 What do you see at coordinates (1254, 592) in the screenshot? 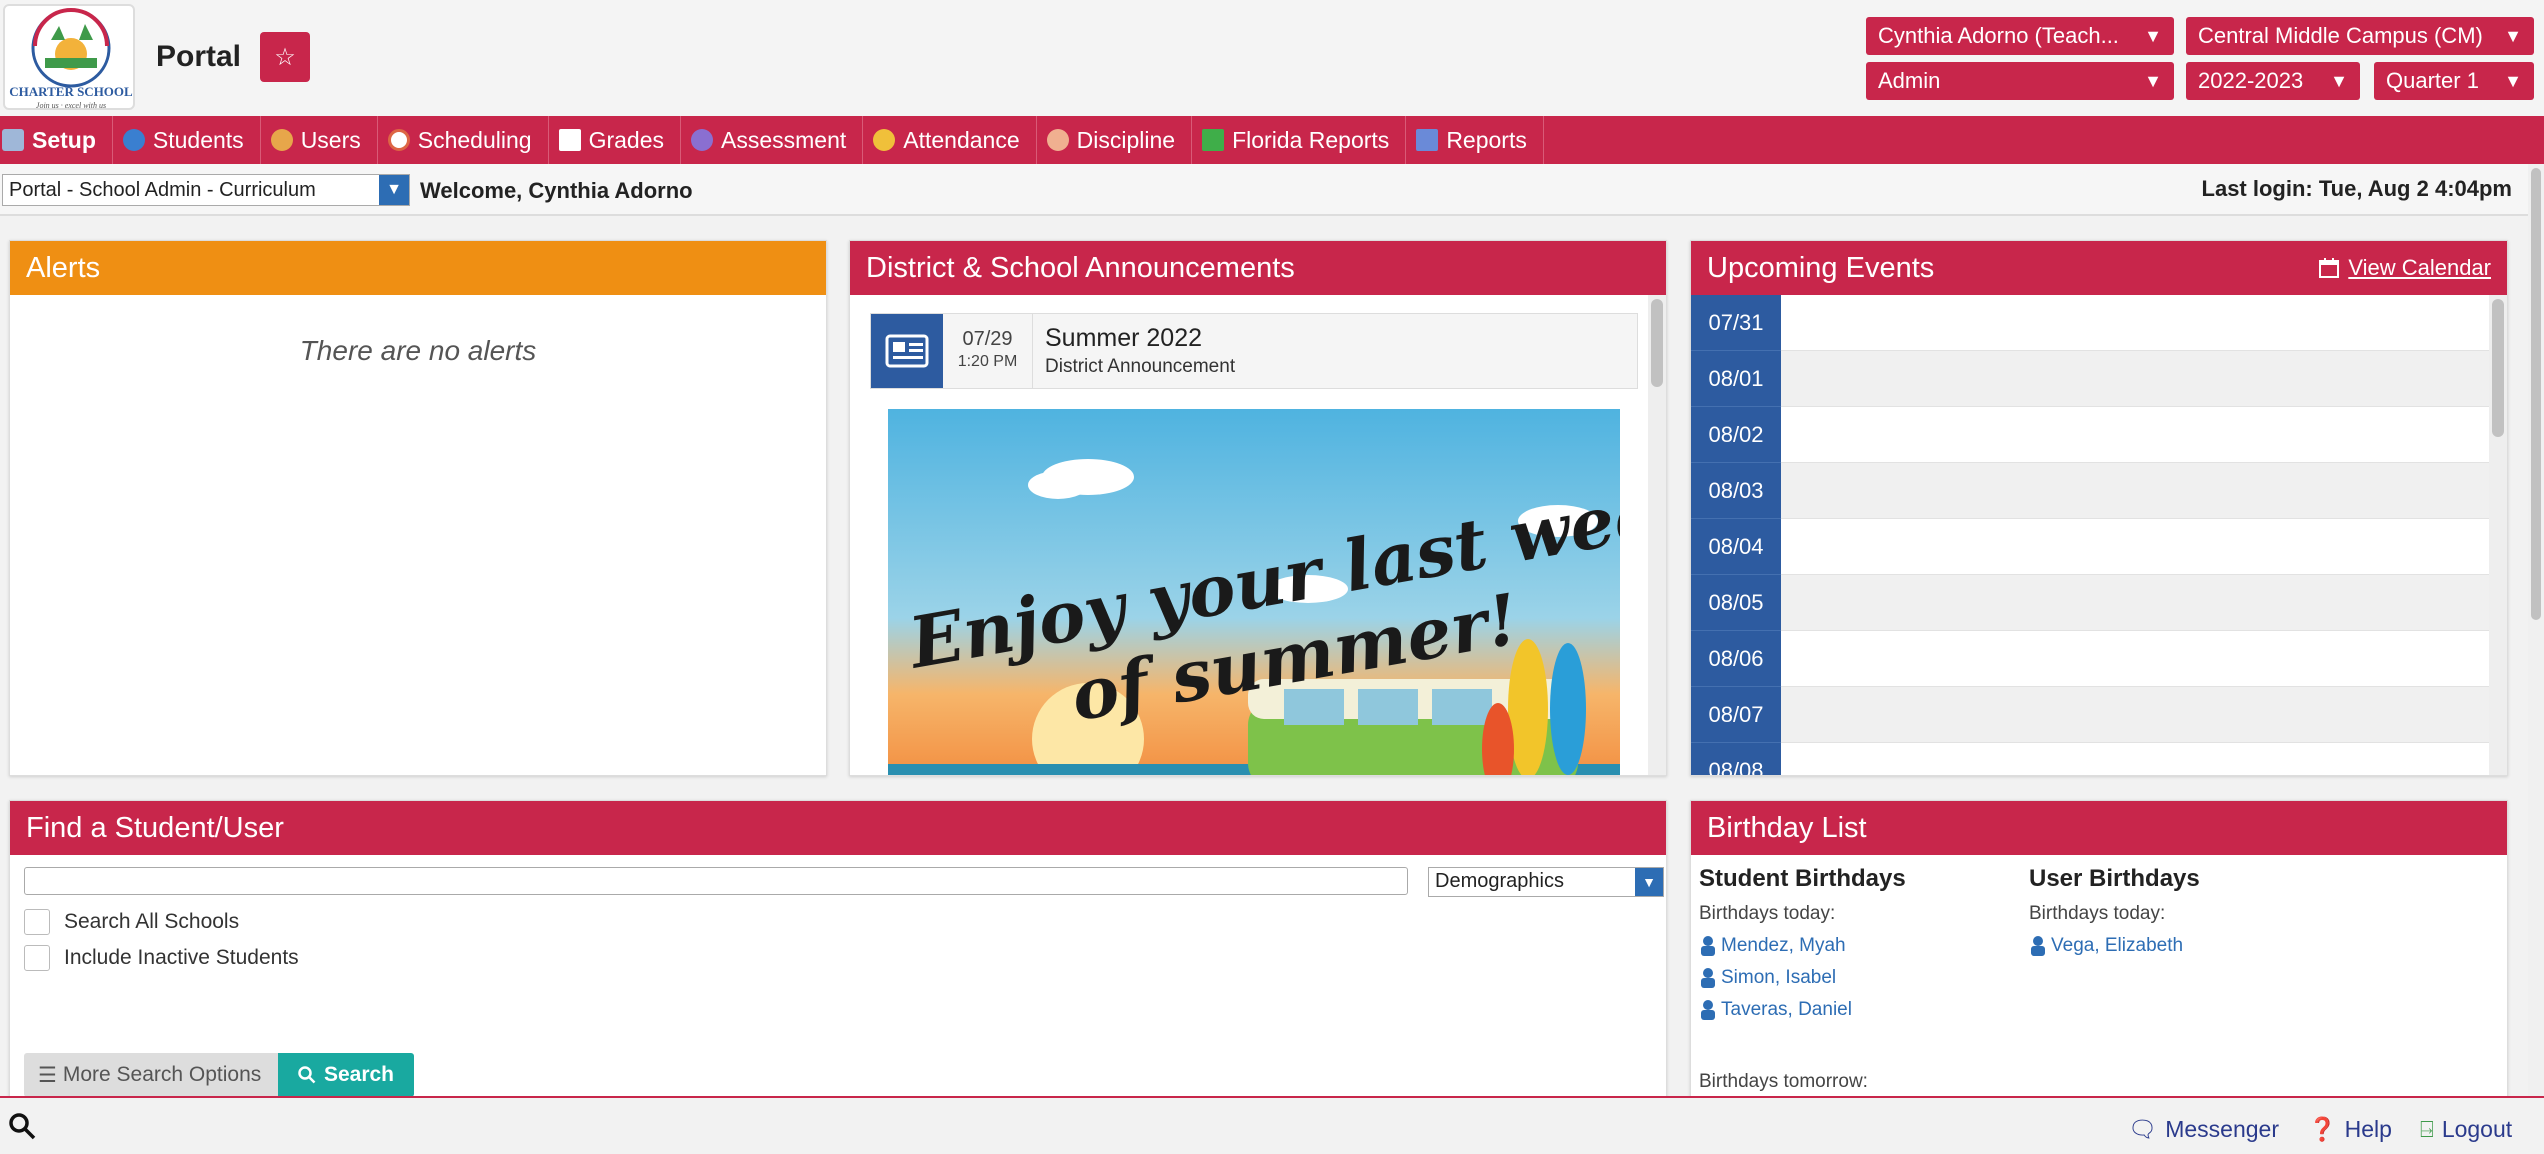
I see `summer-banner-image: Enjoy your last weeks of summer!` at bounding box center [1254, 592].